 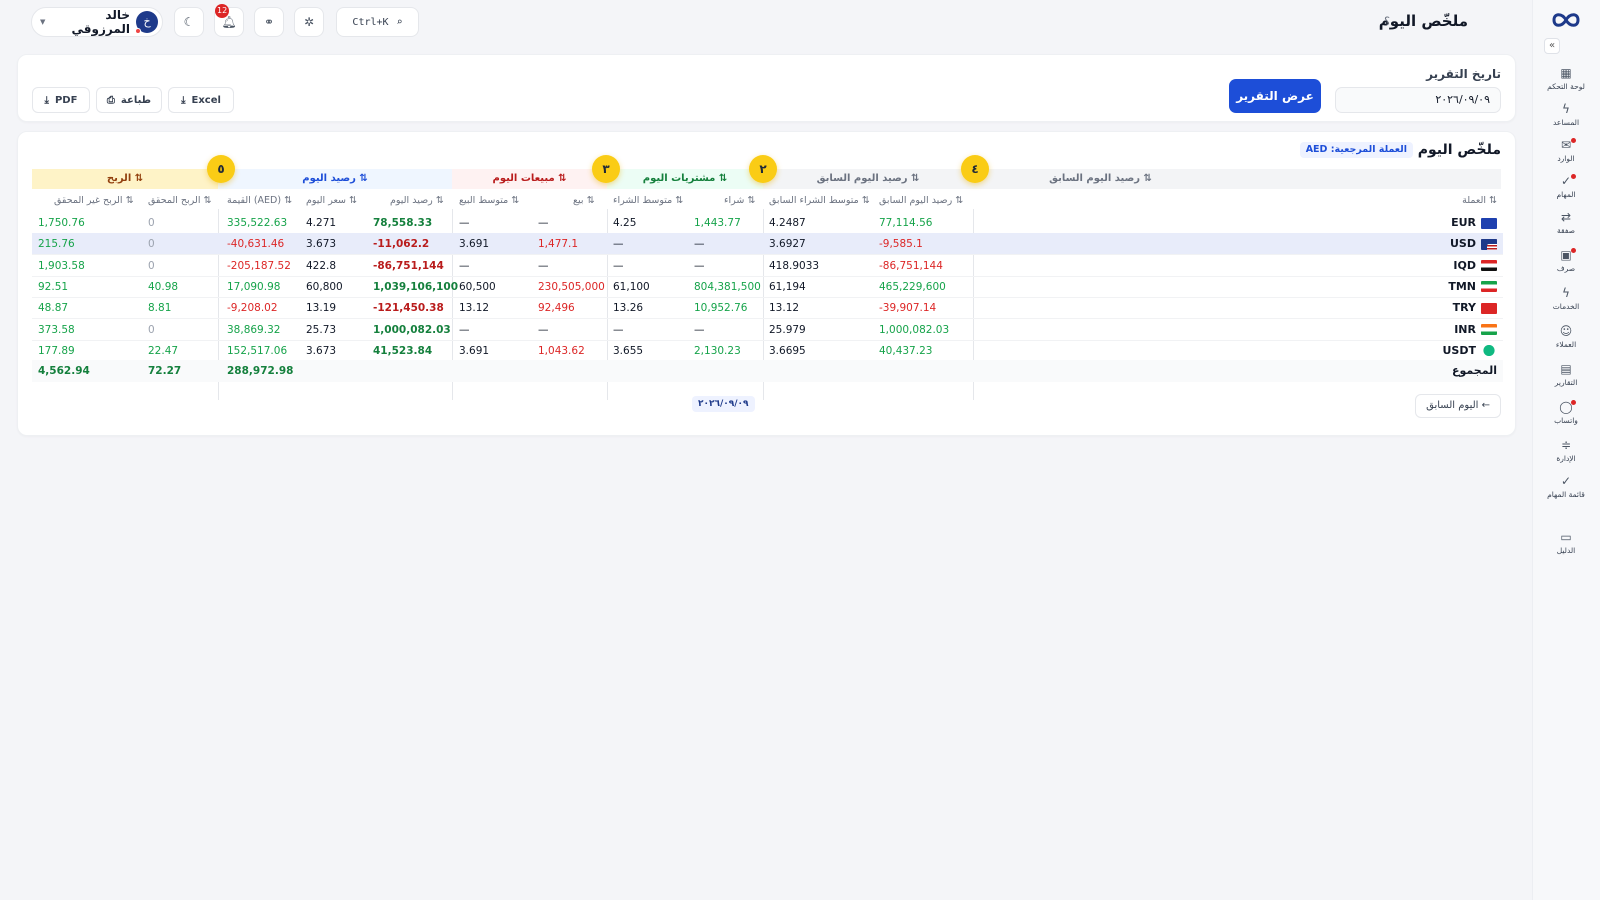 I want to click on cell-prev-avg: 418.9033, so click(x=794, y=265).